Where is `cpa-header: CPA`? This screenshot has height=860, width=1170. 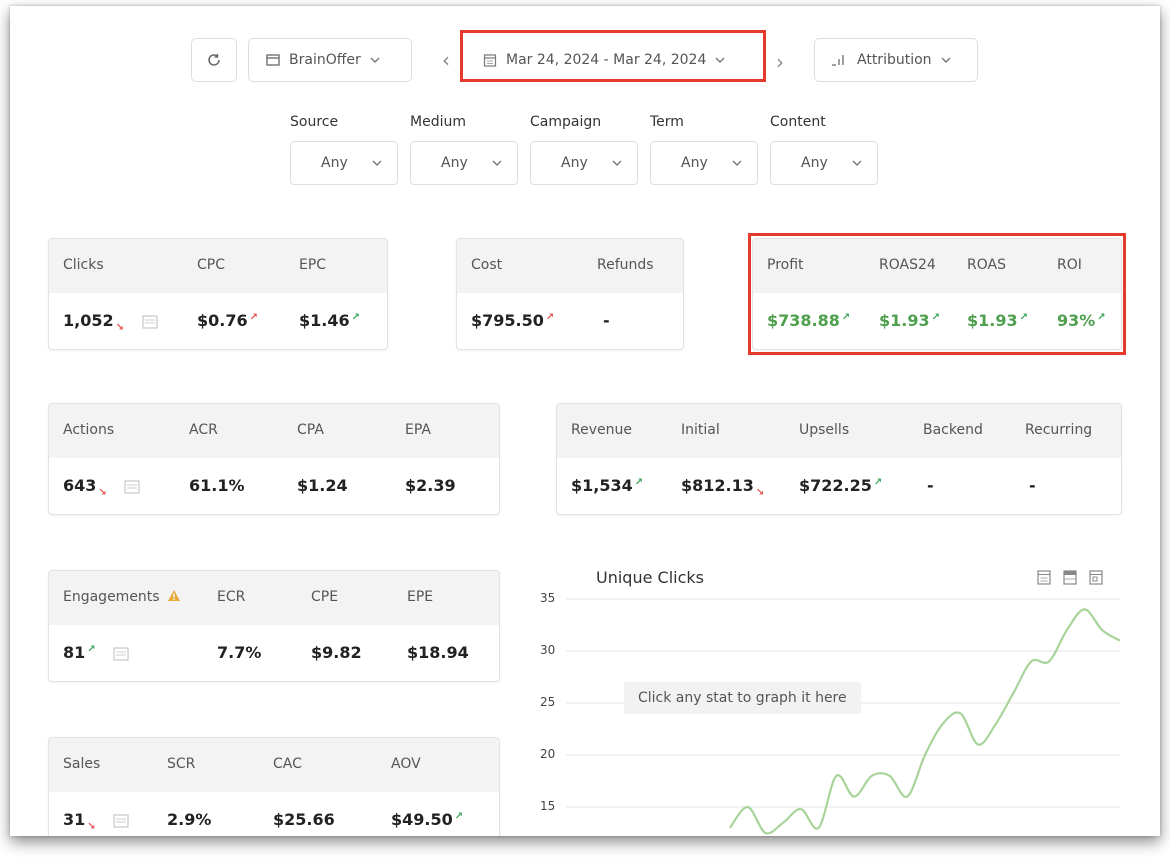
cpa-header: CPA is located at coordinates (310, 430).